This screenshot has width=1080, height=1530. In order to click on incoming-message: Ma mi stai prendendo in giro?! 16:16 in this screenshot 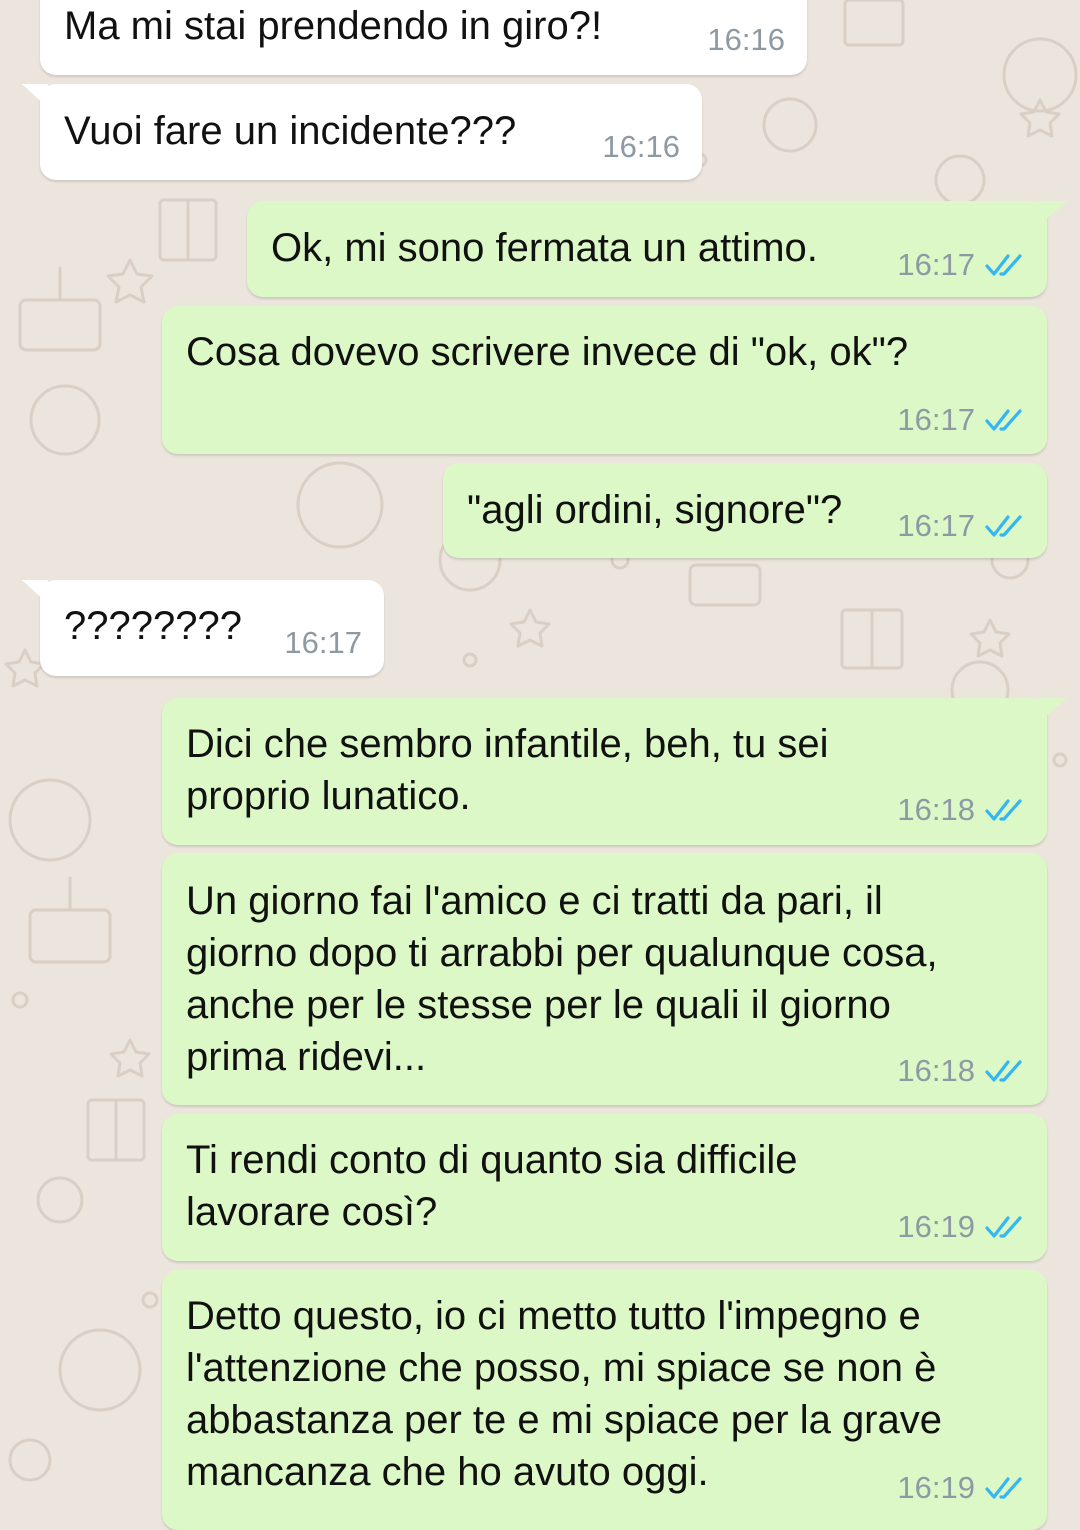, I will do `click(423, 37)`.